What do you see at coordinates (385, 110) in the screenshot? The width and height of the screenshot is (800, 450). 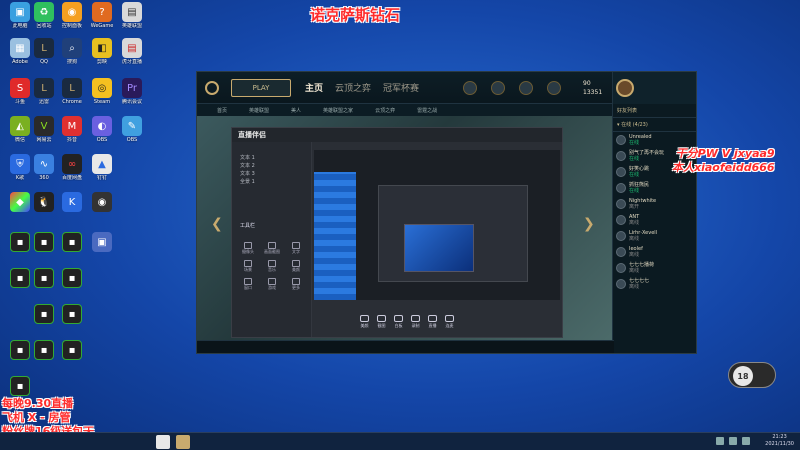 I see `subnav-item: 云顶之弈` at bounding box center [385, 110].